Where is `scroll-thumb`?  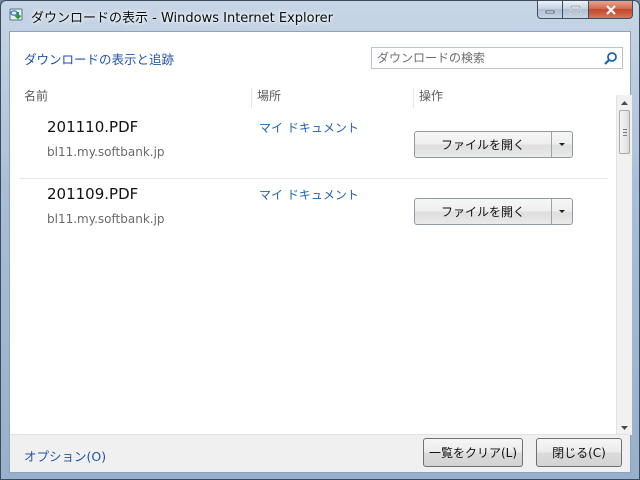
scroll-thumb is located at coordinates (624, 132).